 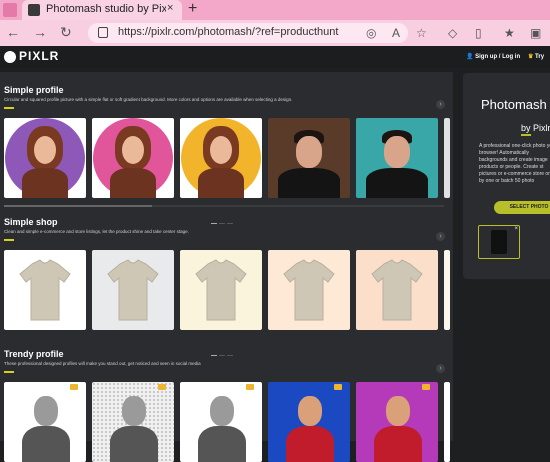 I want to click on sidebar-accent-bar, so click(x=526, y=135).